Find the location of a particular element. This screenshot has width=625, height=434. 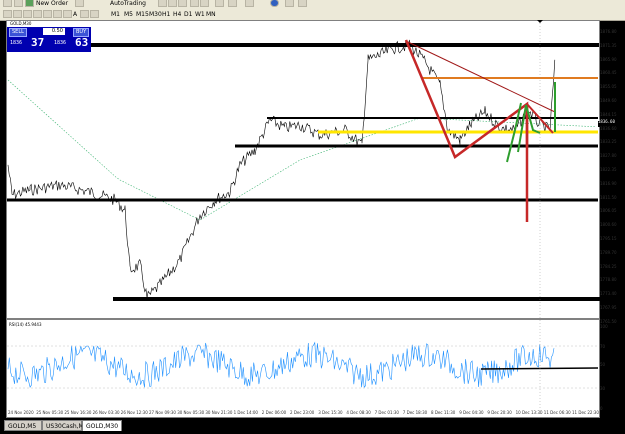

price-axis-label: 1778.80 is located at coordinates (608, 280).